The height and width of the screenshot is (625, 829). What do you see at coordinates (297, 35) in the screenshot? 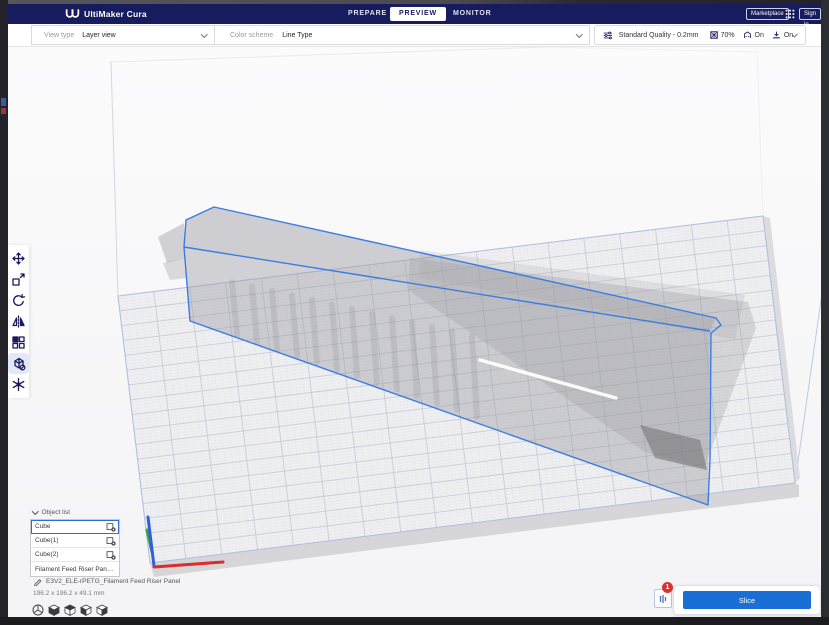
I see `color-scheme-value: Line Type` at bounding box center [297, 35].